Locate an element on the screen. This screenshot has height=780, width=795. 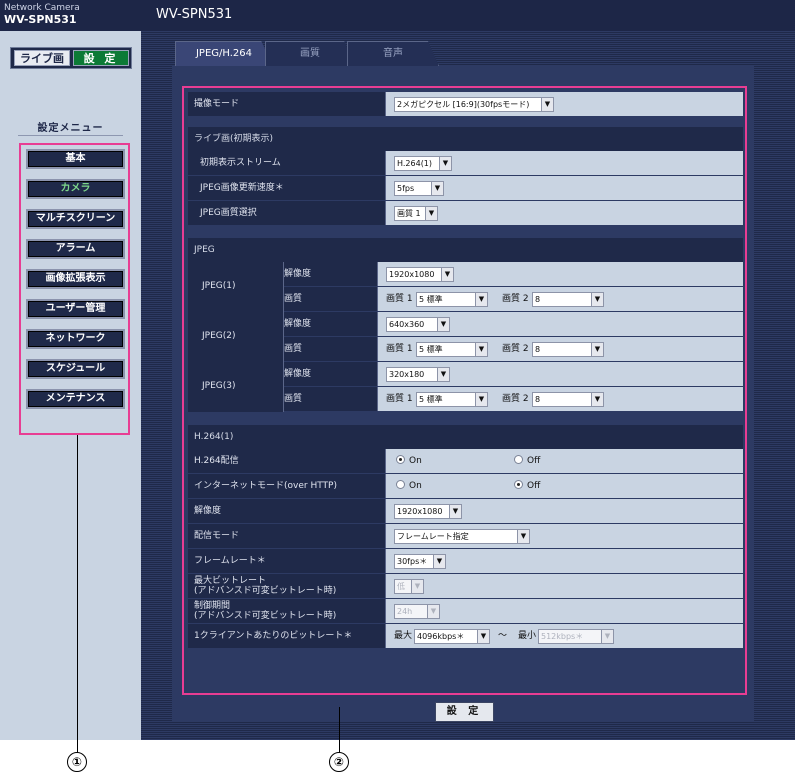
menu-alarm-button: アラーム is located at coordinates (75, 249).